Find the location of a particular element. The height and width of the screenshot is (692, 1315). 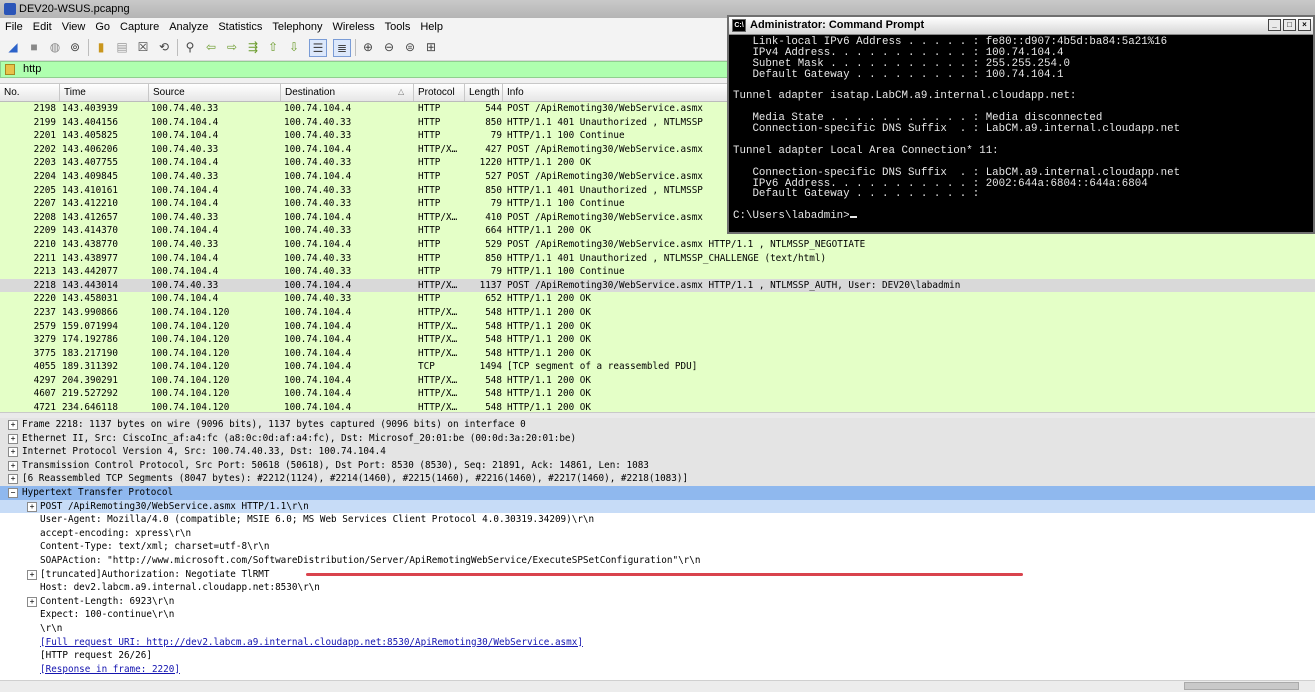

menu-analyze: Analyze is located at coordinates (188, 27).